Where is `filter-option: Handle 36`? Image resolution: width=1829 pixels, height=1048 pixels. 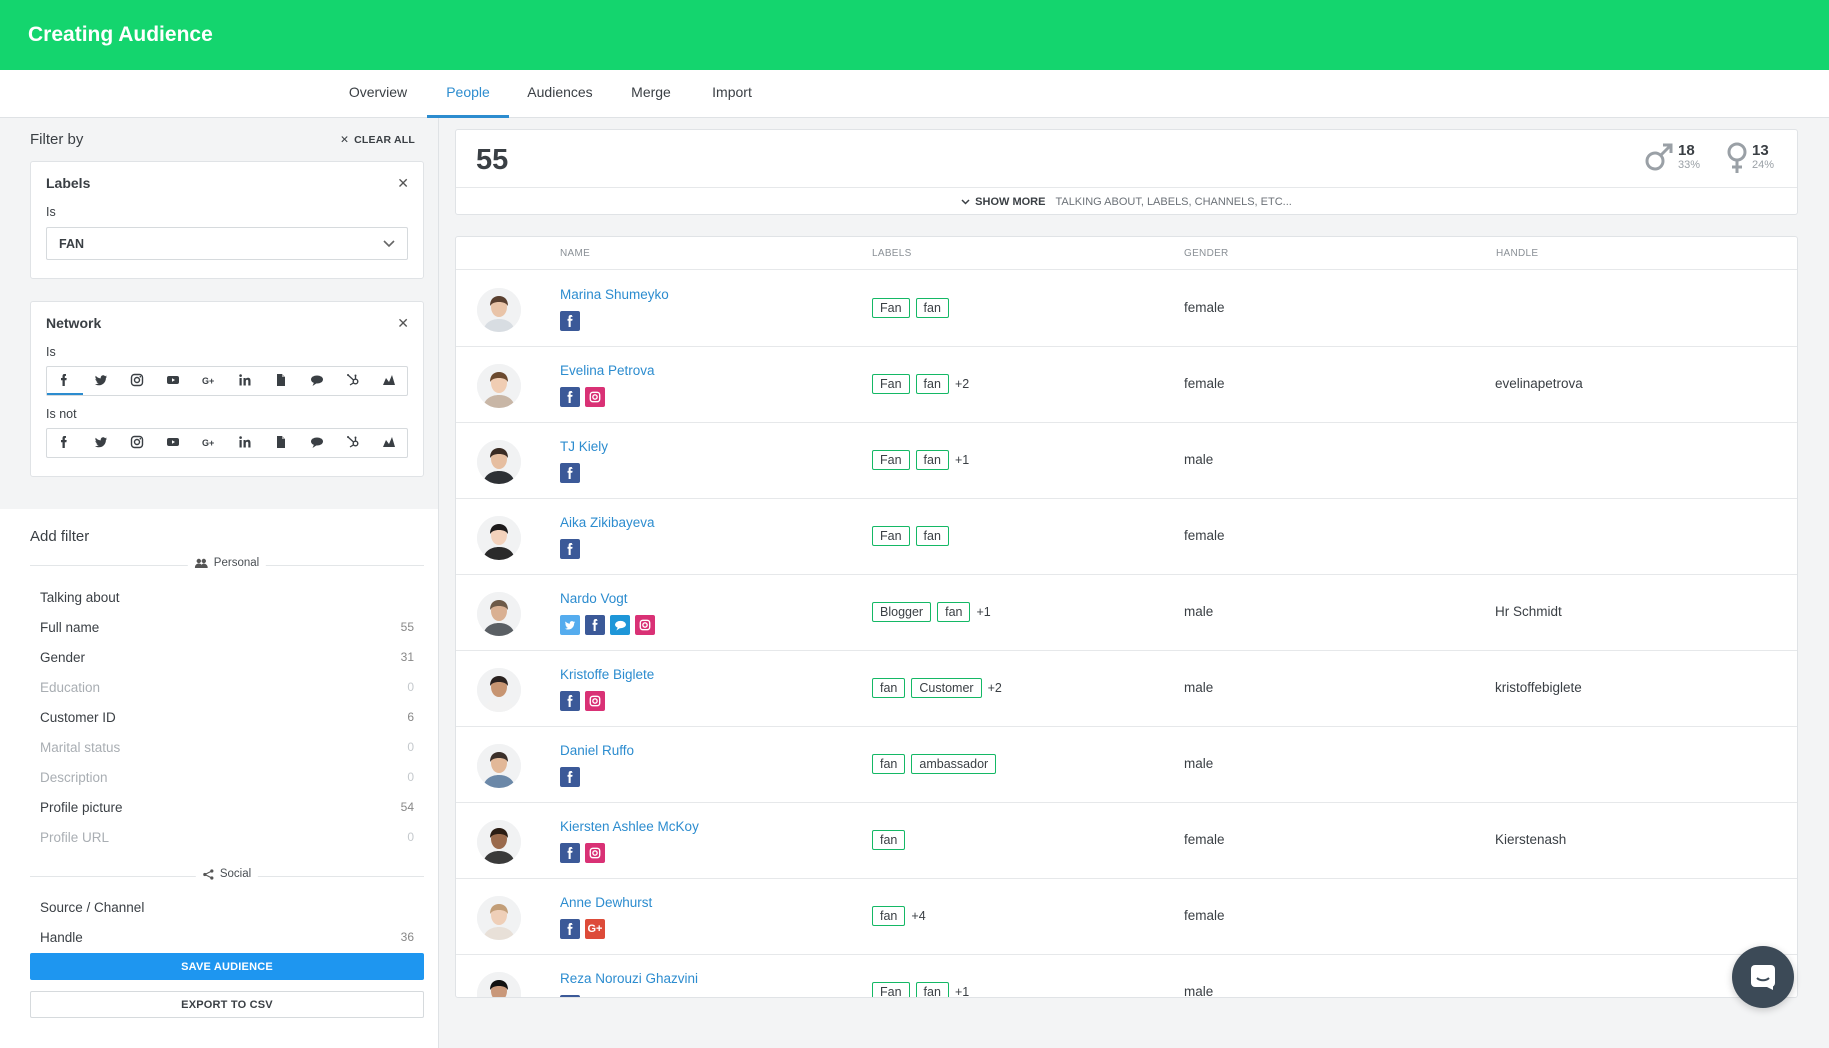 filter-option: Handle 36 is located at coordinates (227, 937).